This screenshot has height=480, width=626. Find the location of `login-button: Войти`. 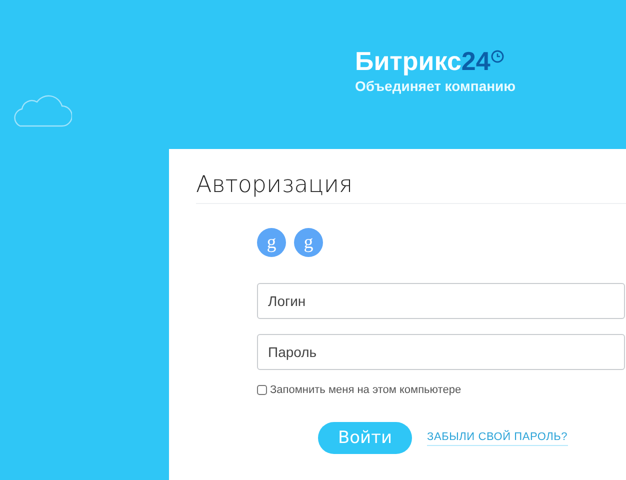

login-button: Войти is located at coordinates (365, 438).